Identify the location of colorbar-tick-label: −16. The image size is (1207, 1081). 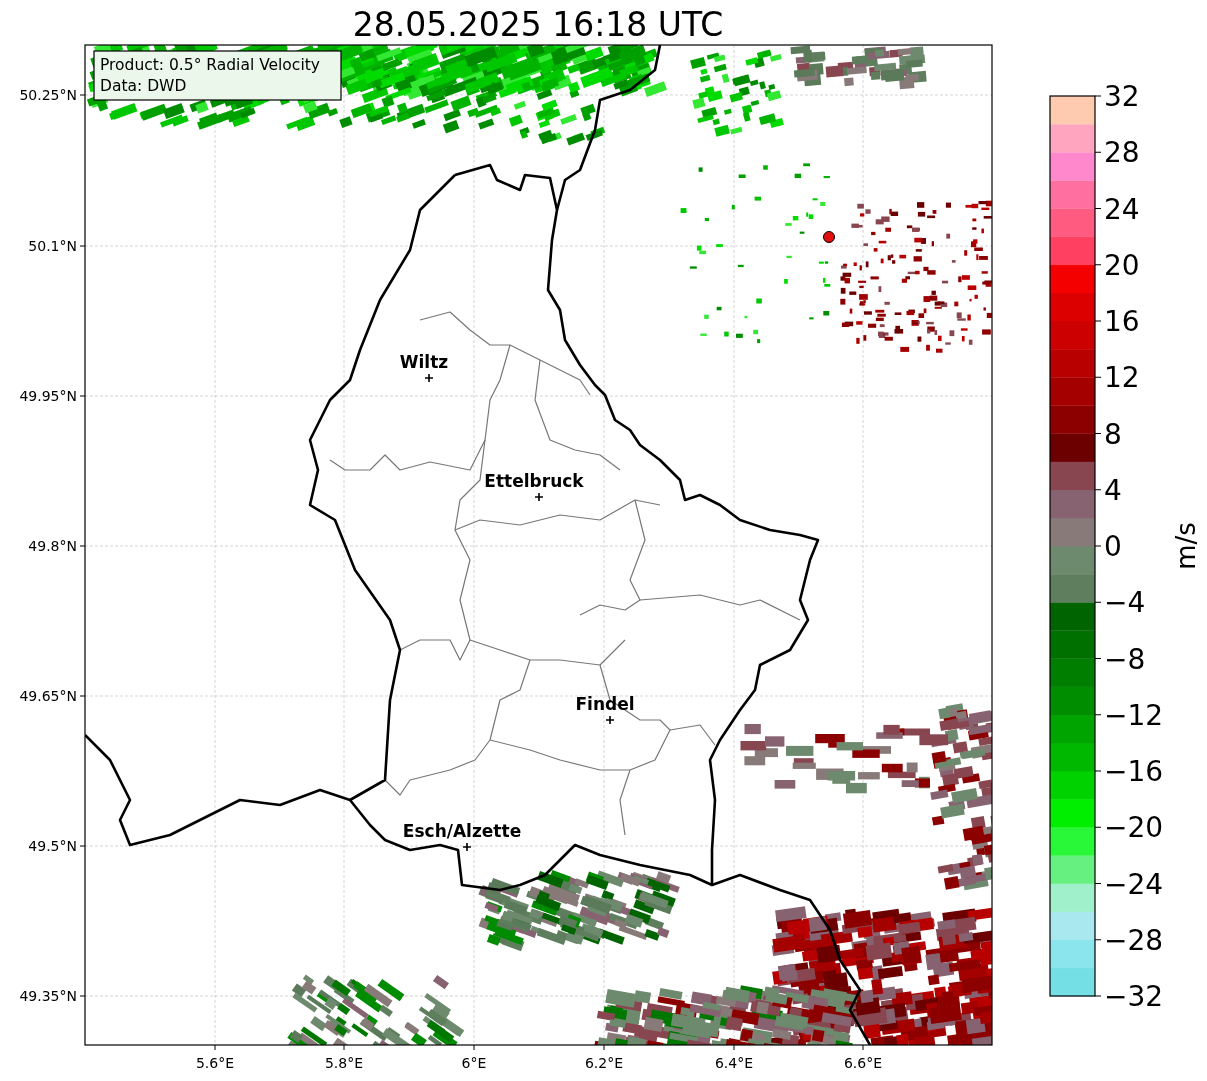
(1134, 771).